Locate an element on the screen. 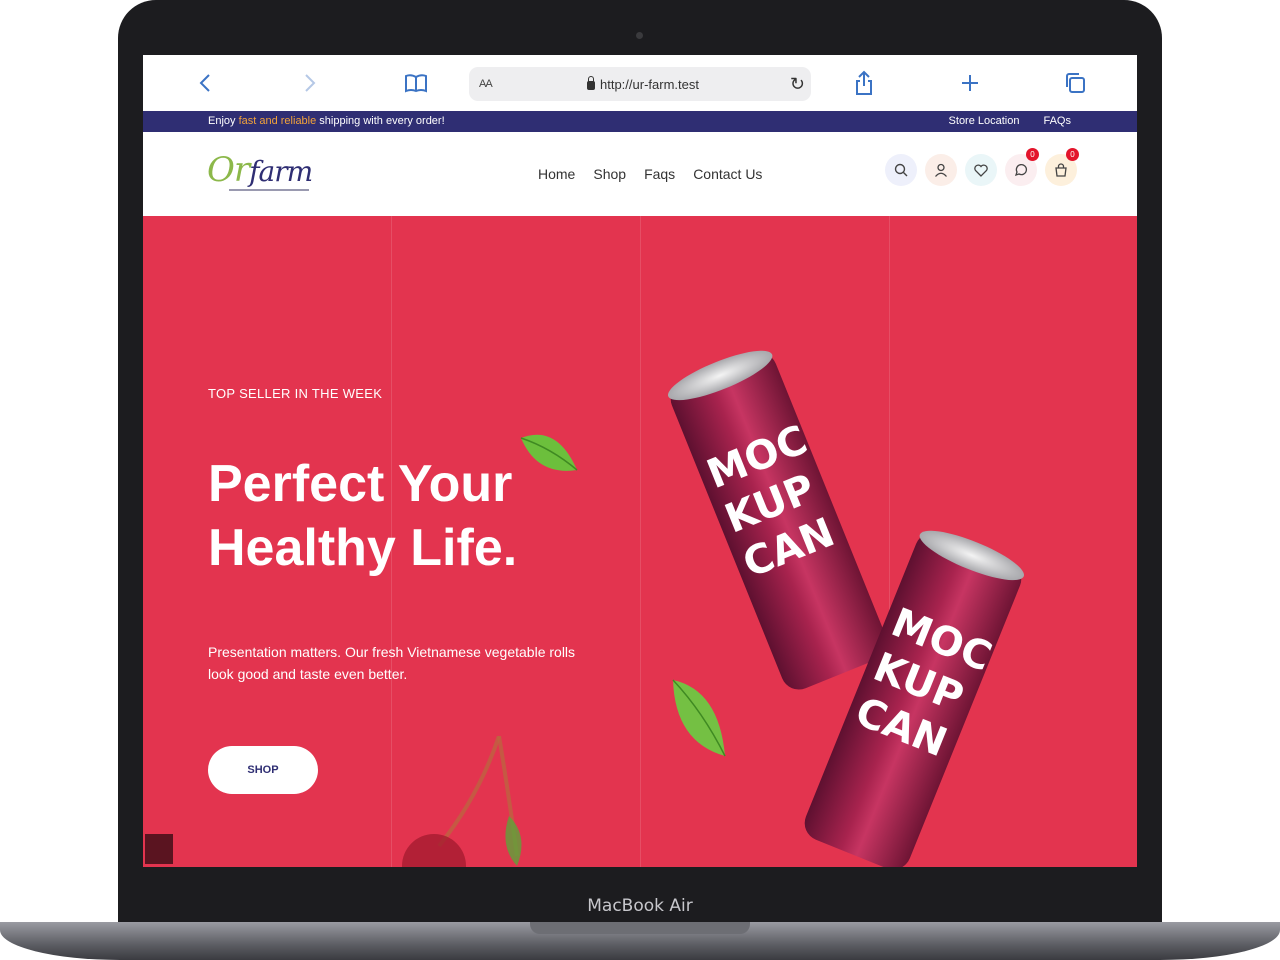  grid-line is located at coordinates (640, 541).